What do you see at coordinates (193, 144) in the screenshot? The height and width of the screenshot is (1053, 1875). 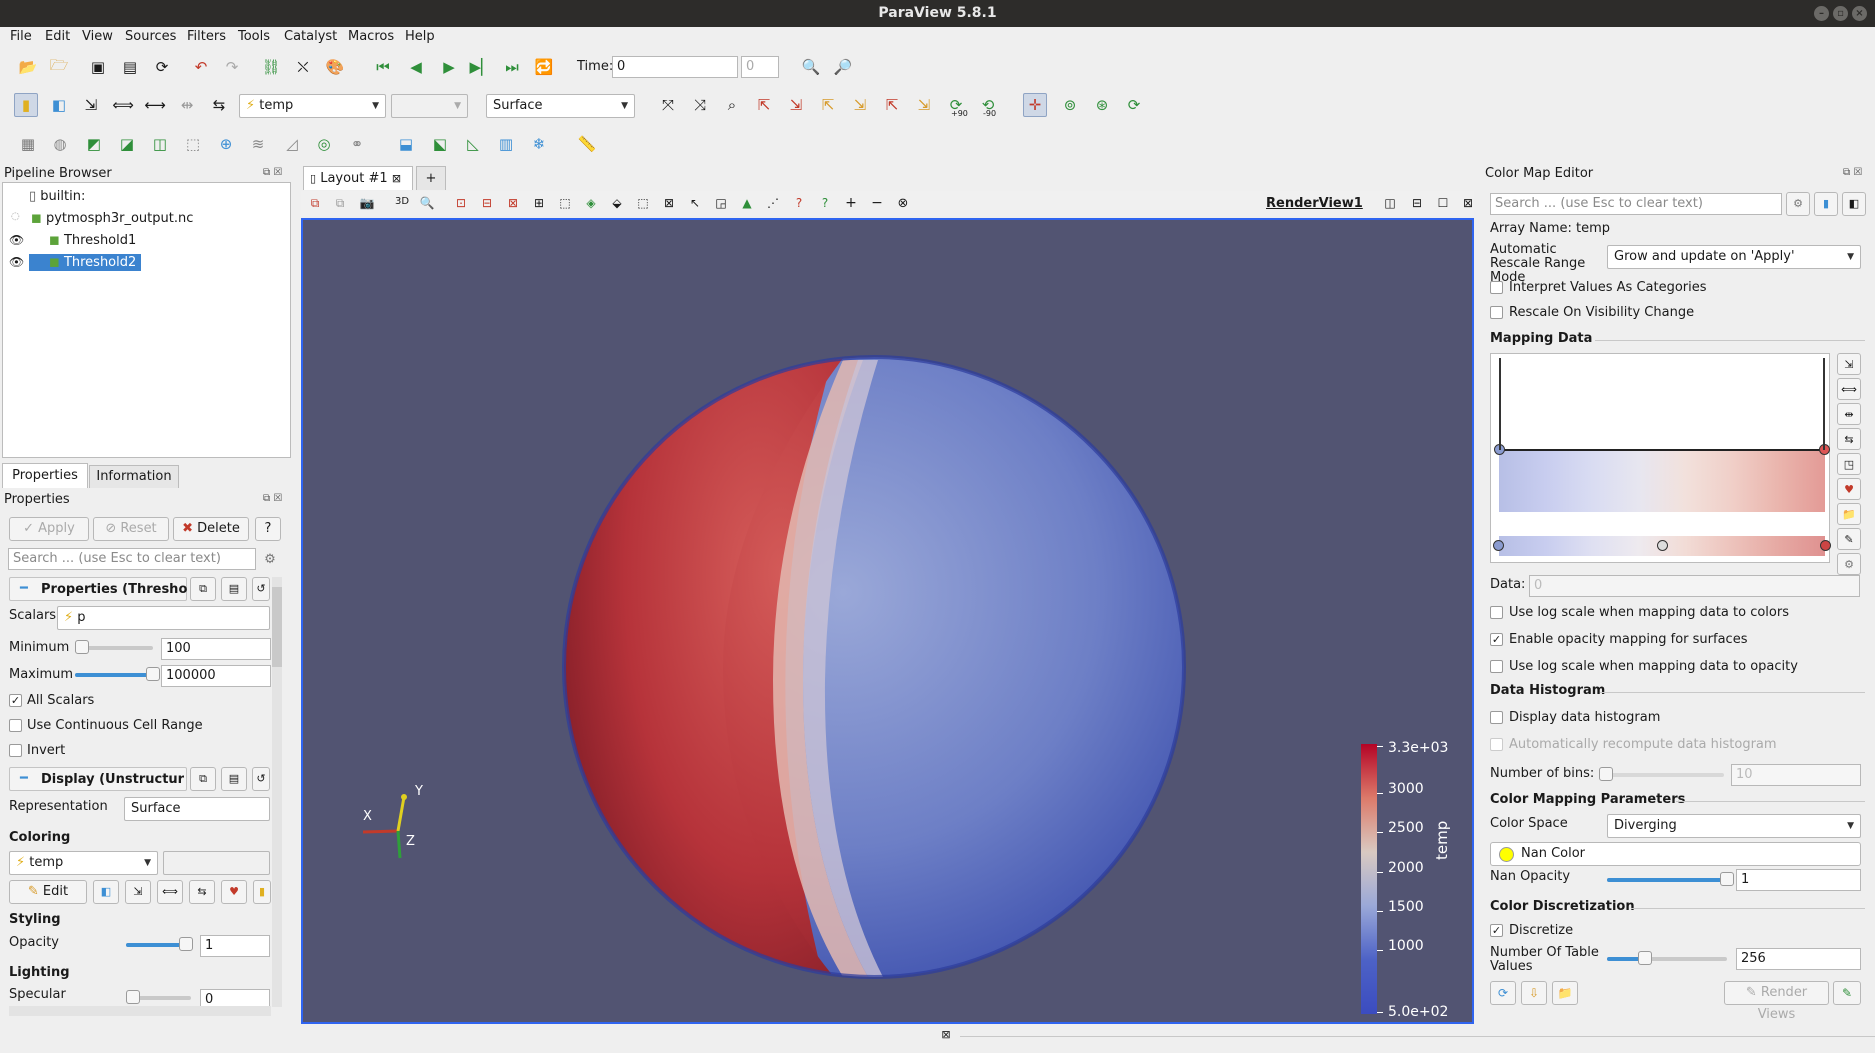 I see `extract-subset-icon: ⬚` at bounding box center [193, 144].